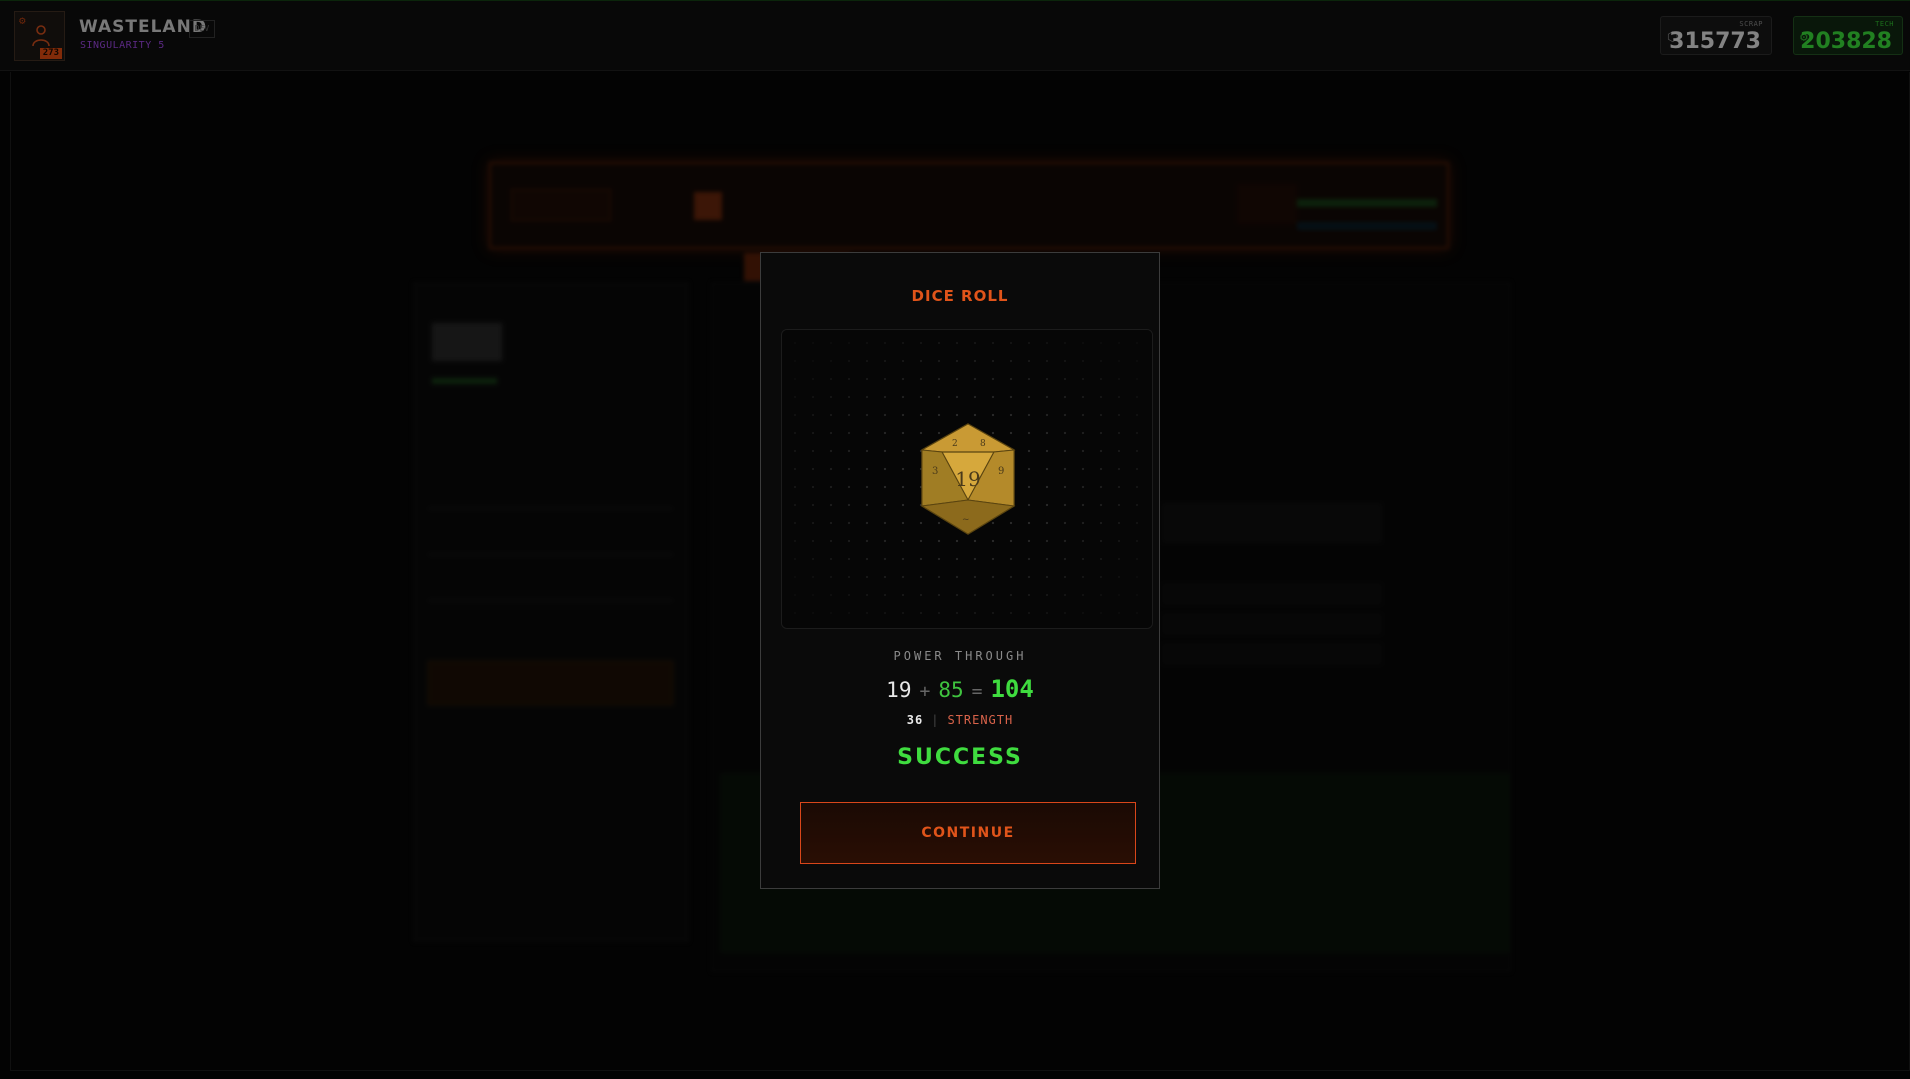 The height and width of the screenshot is (1079, 1910). What do you see at coordinates (960, 656) in the screenshot?
I see `action-label: POWER THROUGH` at bounding box center [960, 656].